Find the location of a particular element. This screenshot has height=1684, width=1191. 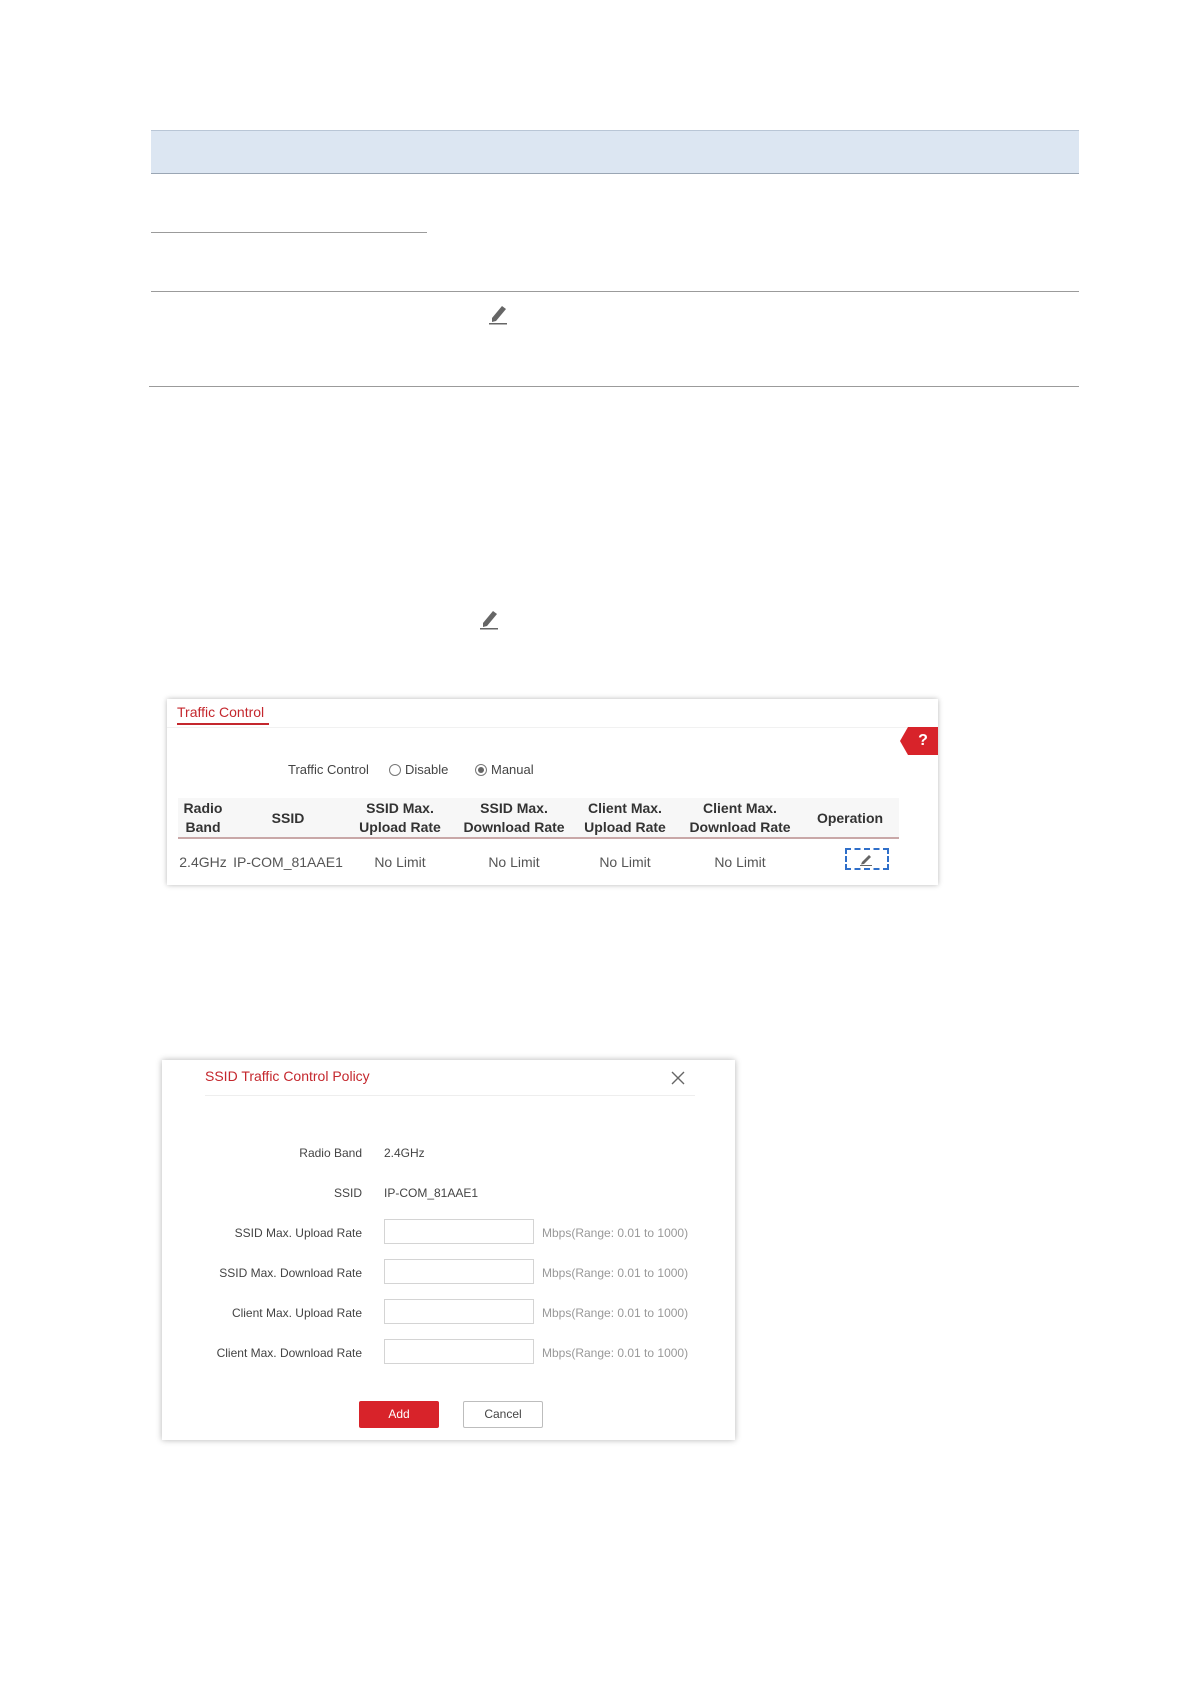

client-max-download-label: Client Max. Download Rate is located at coordinates (289, 1353).